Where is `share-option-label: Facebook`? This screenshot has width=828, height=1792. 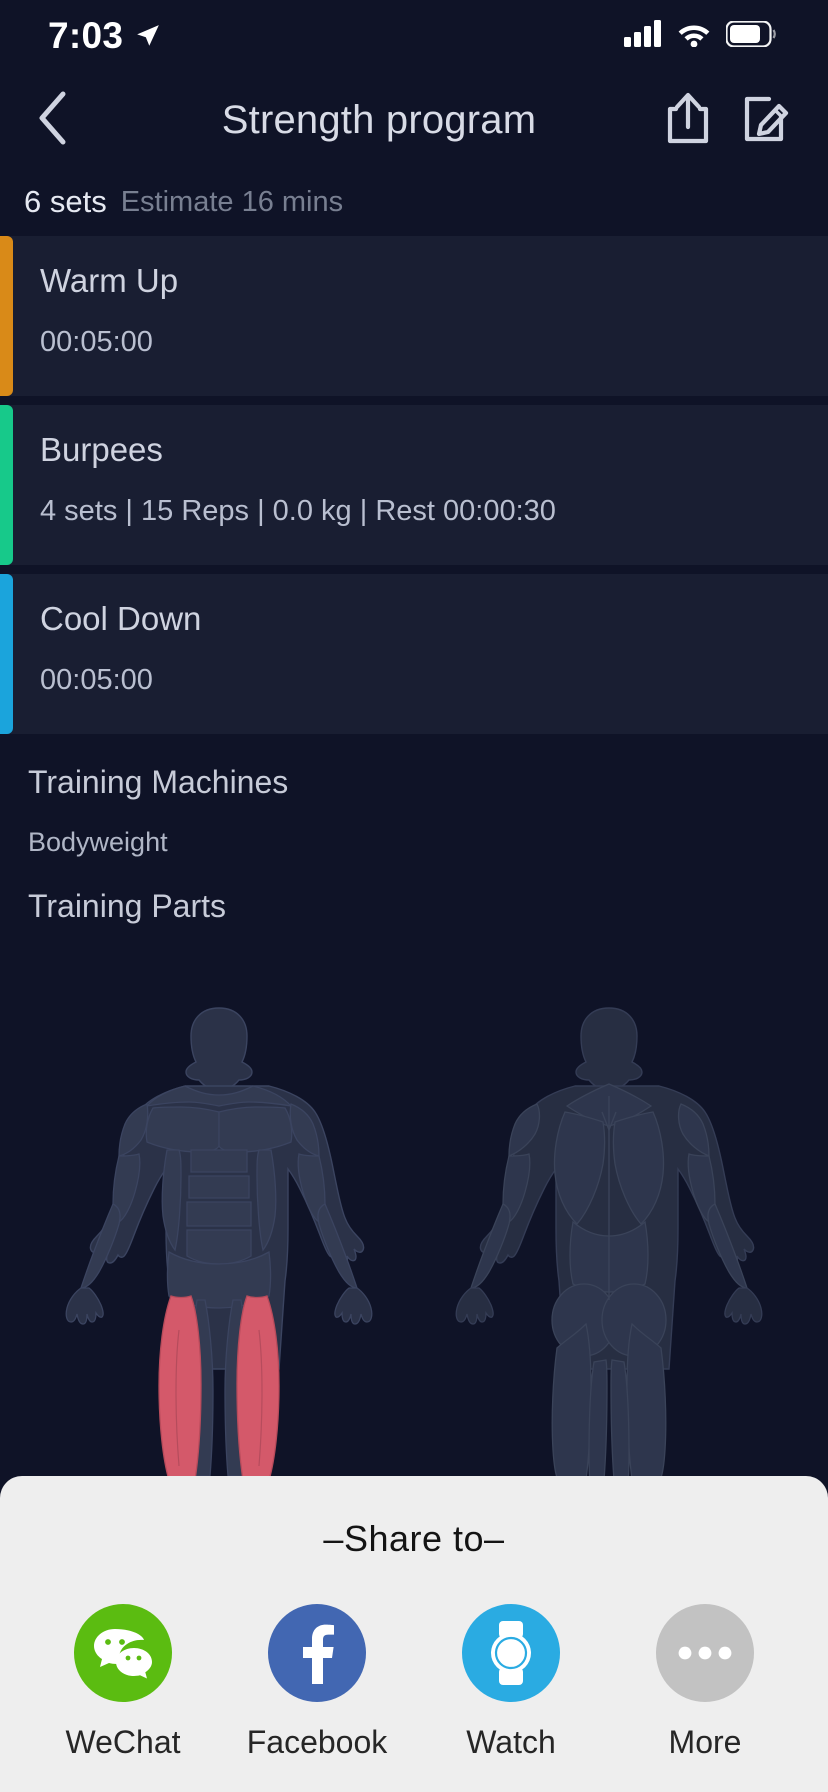
share-option-label: Facebook is located at coordinates (317, 1742).